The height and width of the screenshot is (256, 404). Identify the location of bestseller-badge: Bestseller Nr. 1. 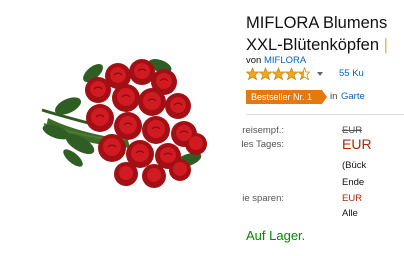
(287, 97).